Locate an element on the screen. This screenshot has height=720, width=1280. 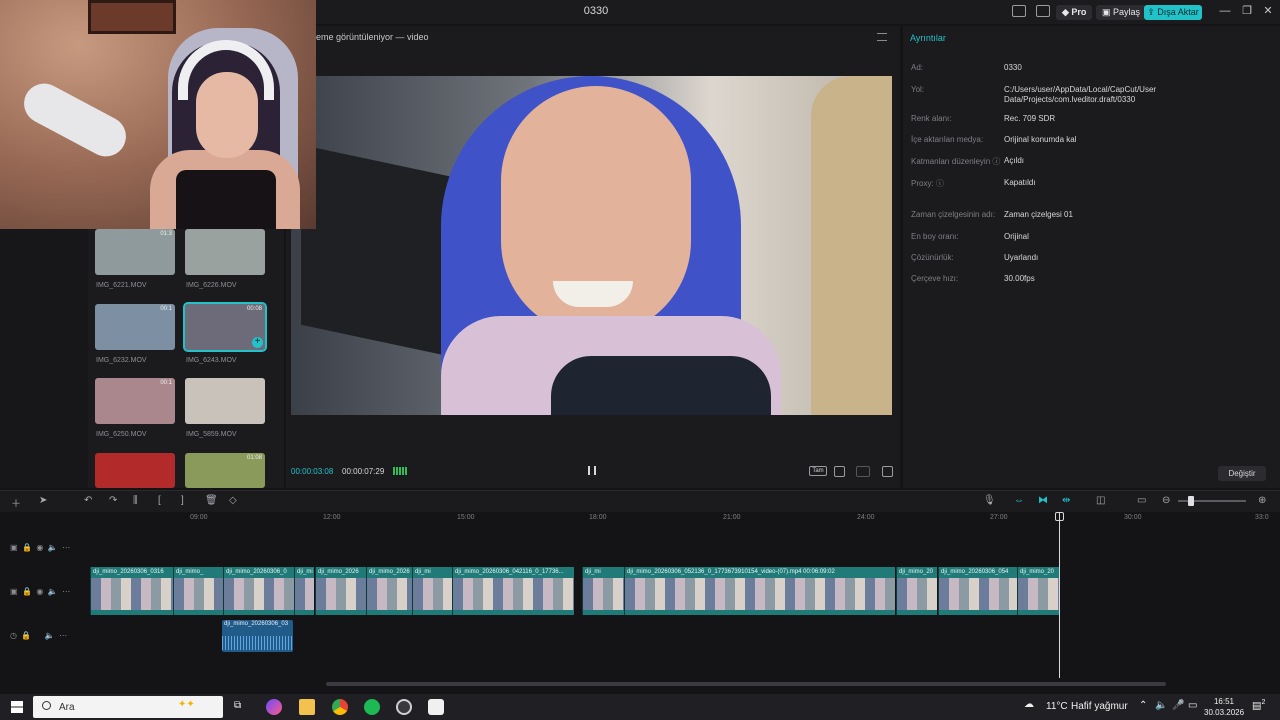
capcut-taskbar-icon is located at coordinates (436, 707).